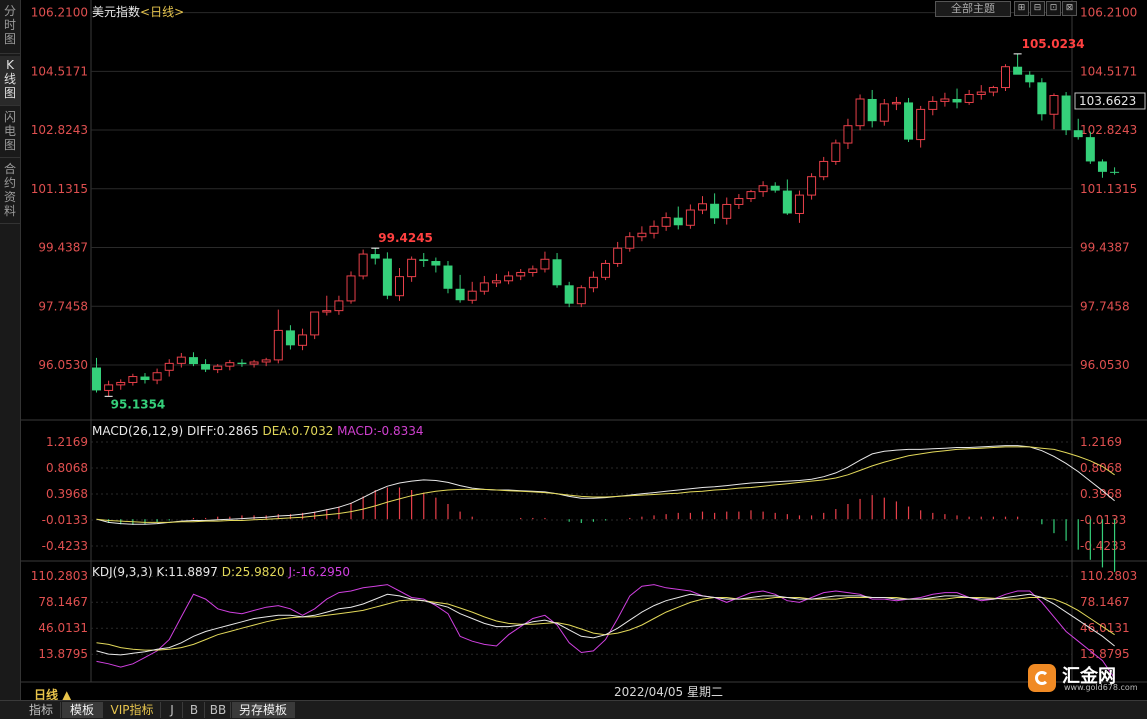 The width and height of the screenshot is (1147, 719). I want to click on price-axis-left-label: 106.2100, so click(59, 13).